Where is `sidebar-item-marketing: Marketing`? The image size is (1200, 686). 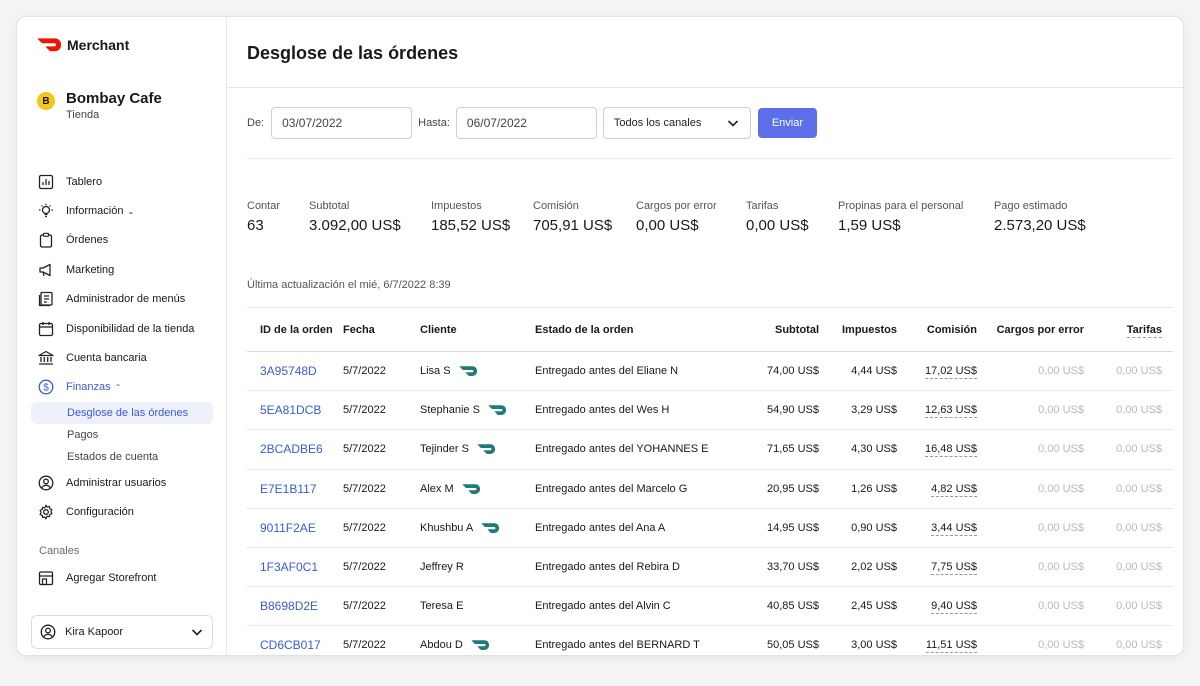
sidebar-item-marketing: Marketing is located at coordinates (122, 269).